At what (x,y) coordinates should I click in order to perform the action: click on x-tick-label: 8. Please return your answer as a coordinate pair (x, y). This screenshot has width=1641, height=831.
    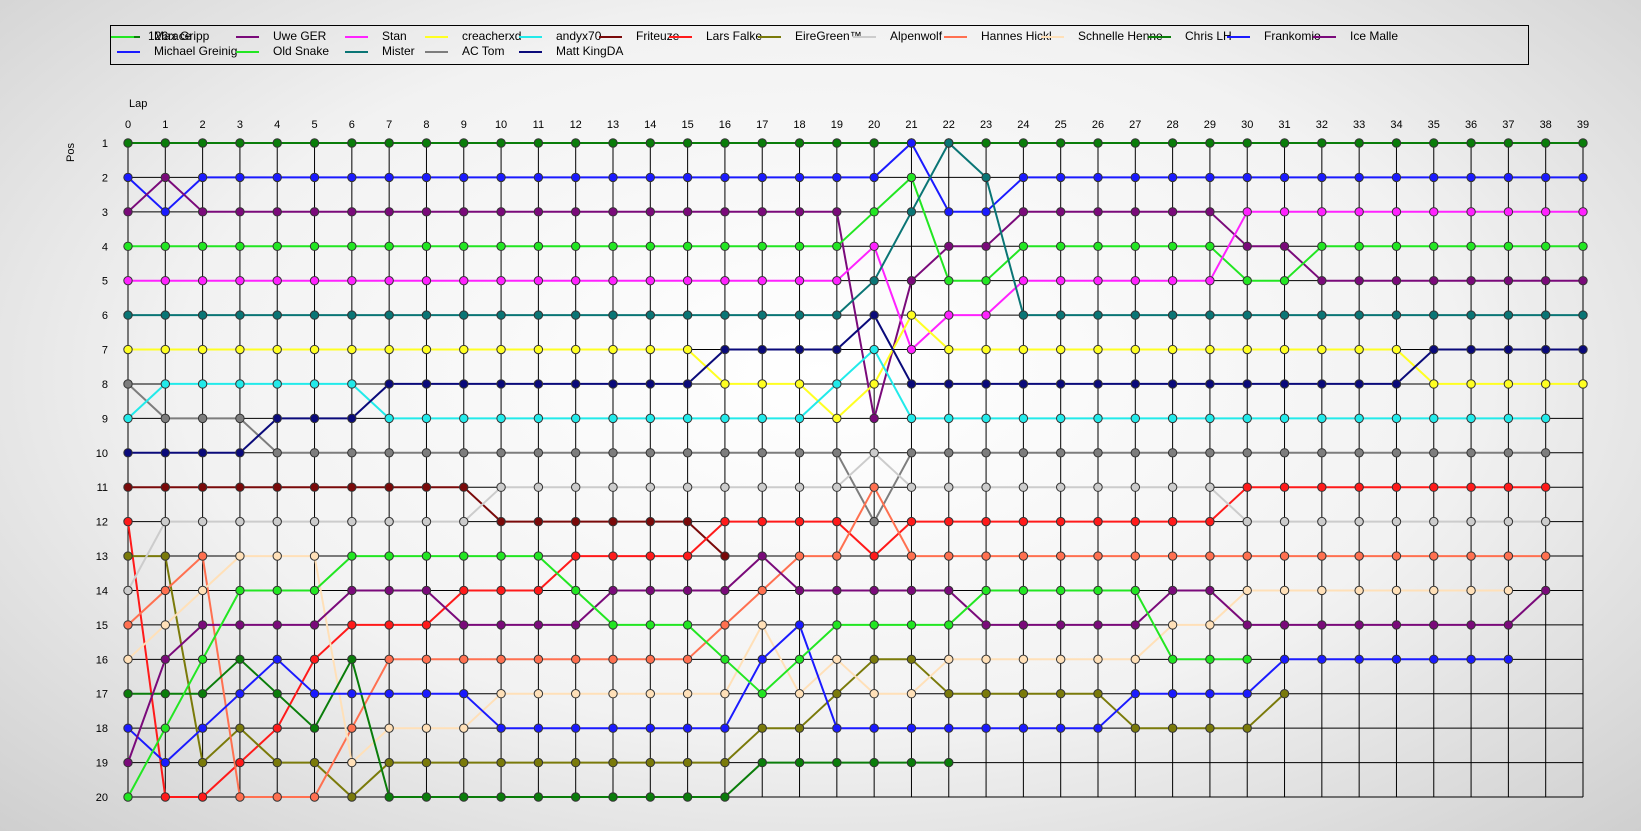
    Looking at the image, I should click on (426, 125).